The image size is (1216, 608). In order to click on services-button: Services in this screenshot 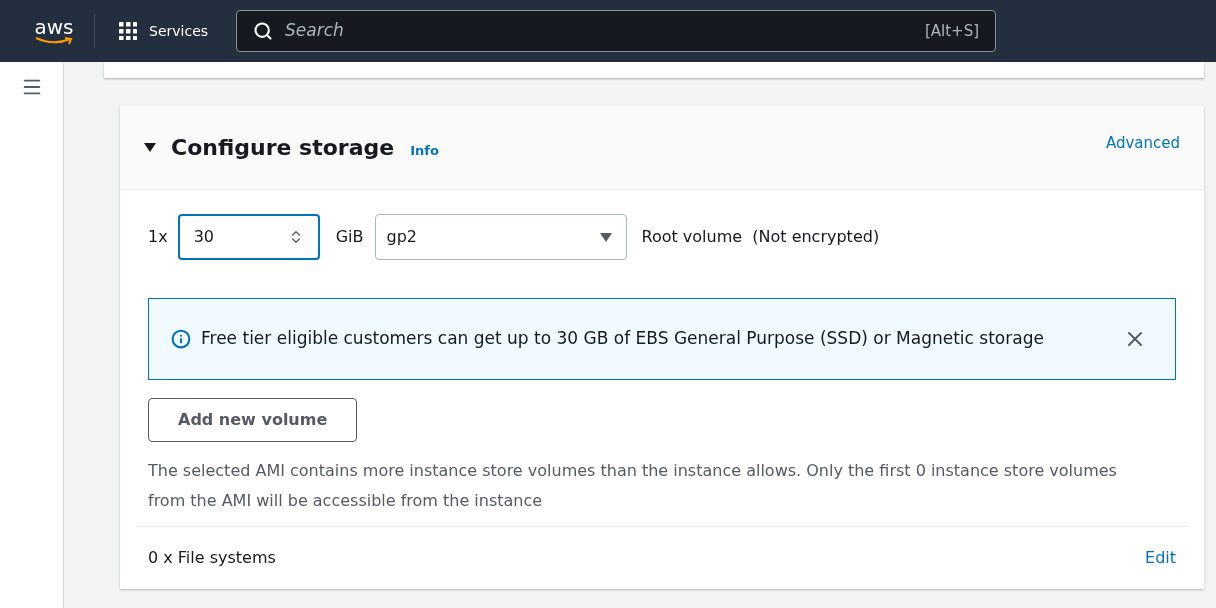, I will do `click(164, 31)`.